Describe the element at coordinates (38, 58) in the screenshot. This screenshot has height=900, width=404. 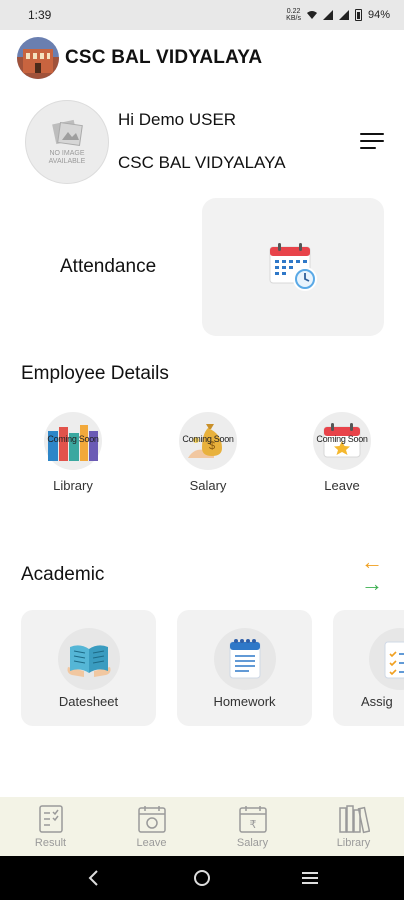
I see `school-logo` at that location.